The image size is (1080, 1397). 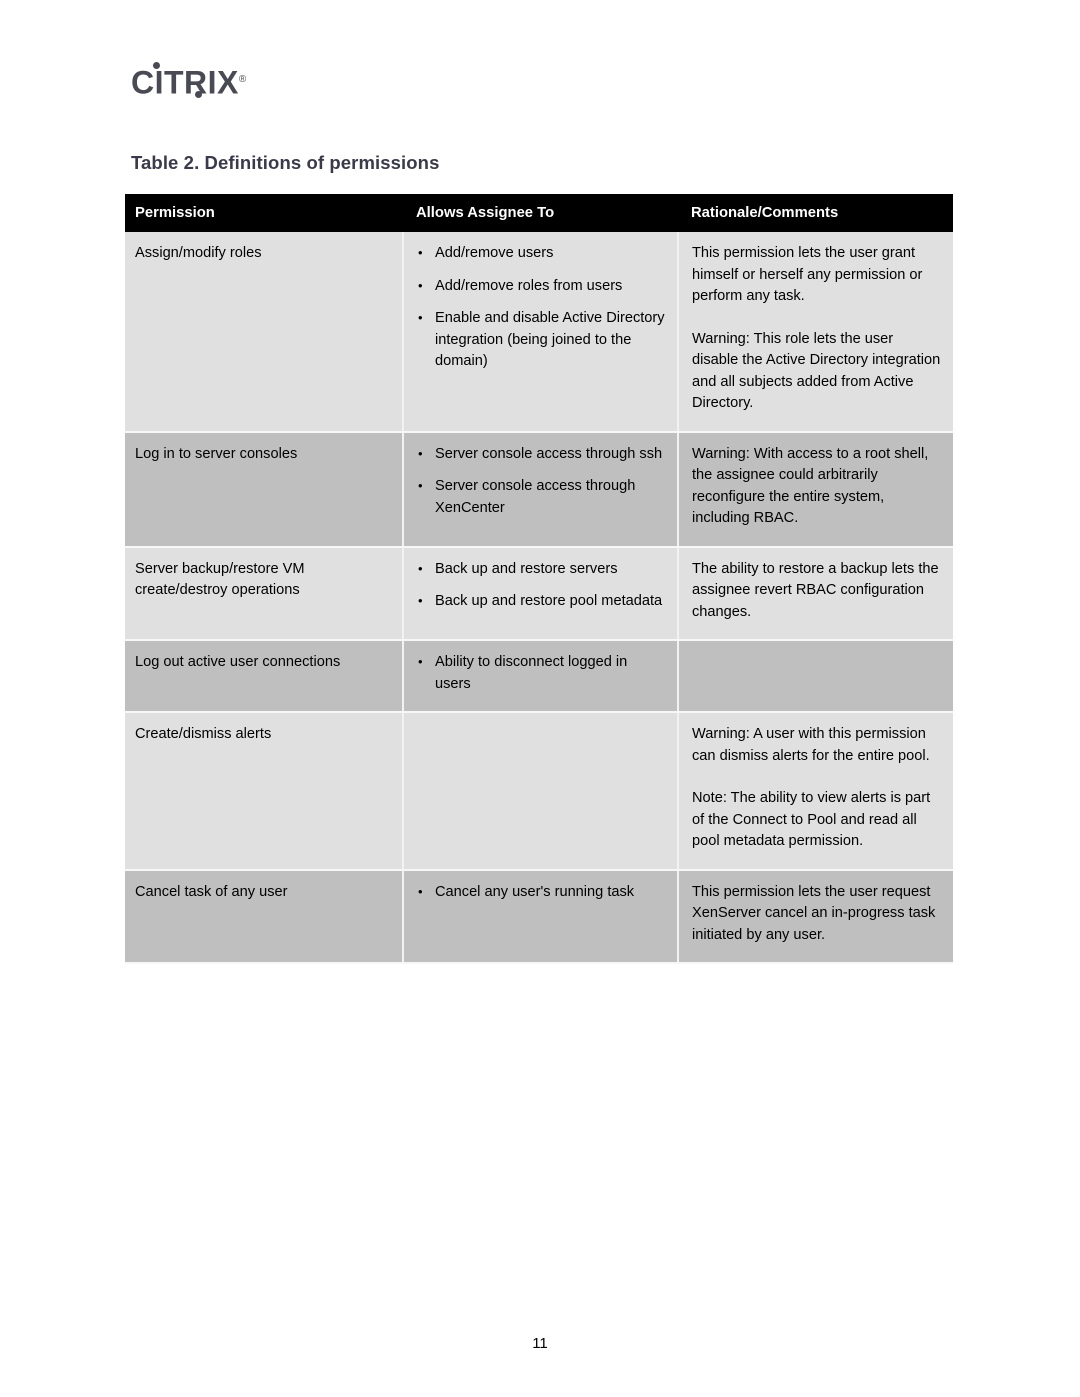 I want to click on list-item: Ability to disconnect logged in users, so click(x=541, y=673).